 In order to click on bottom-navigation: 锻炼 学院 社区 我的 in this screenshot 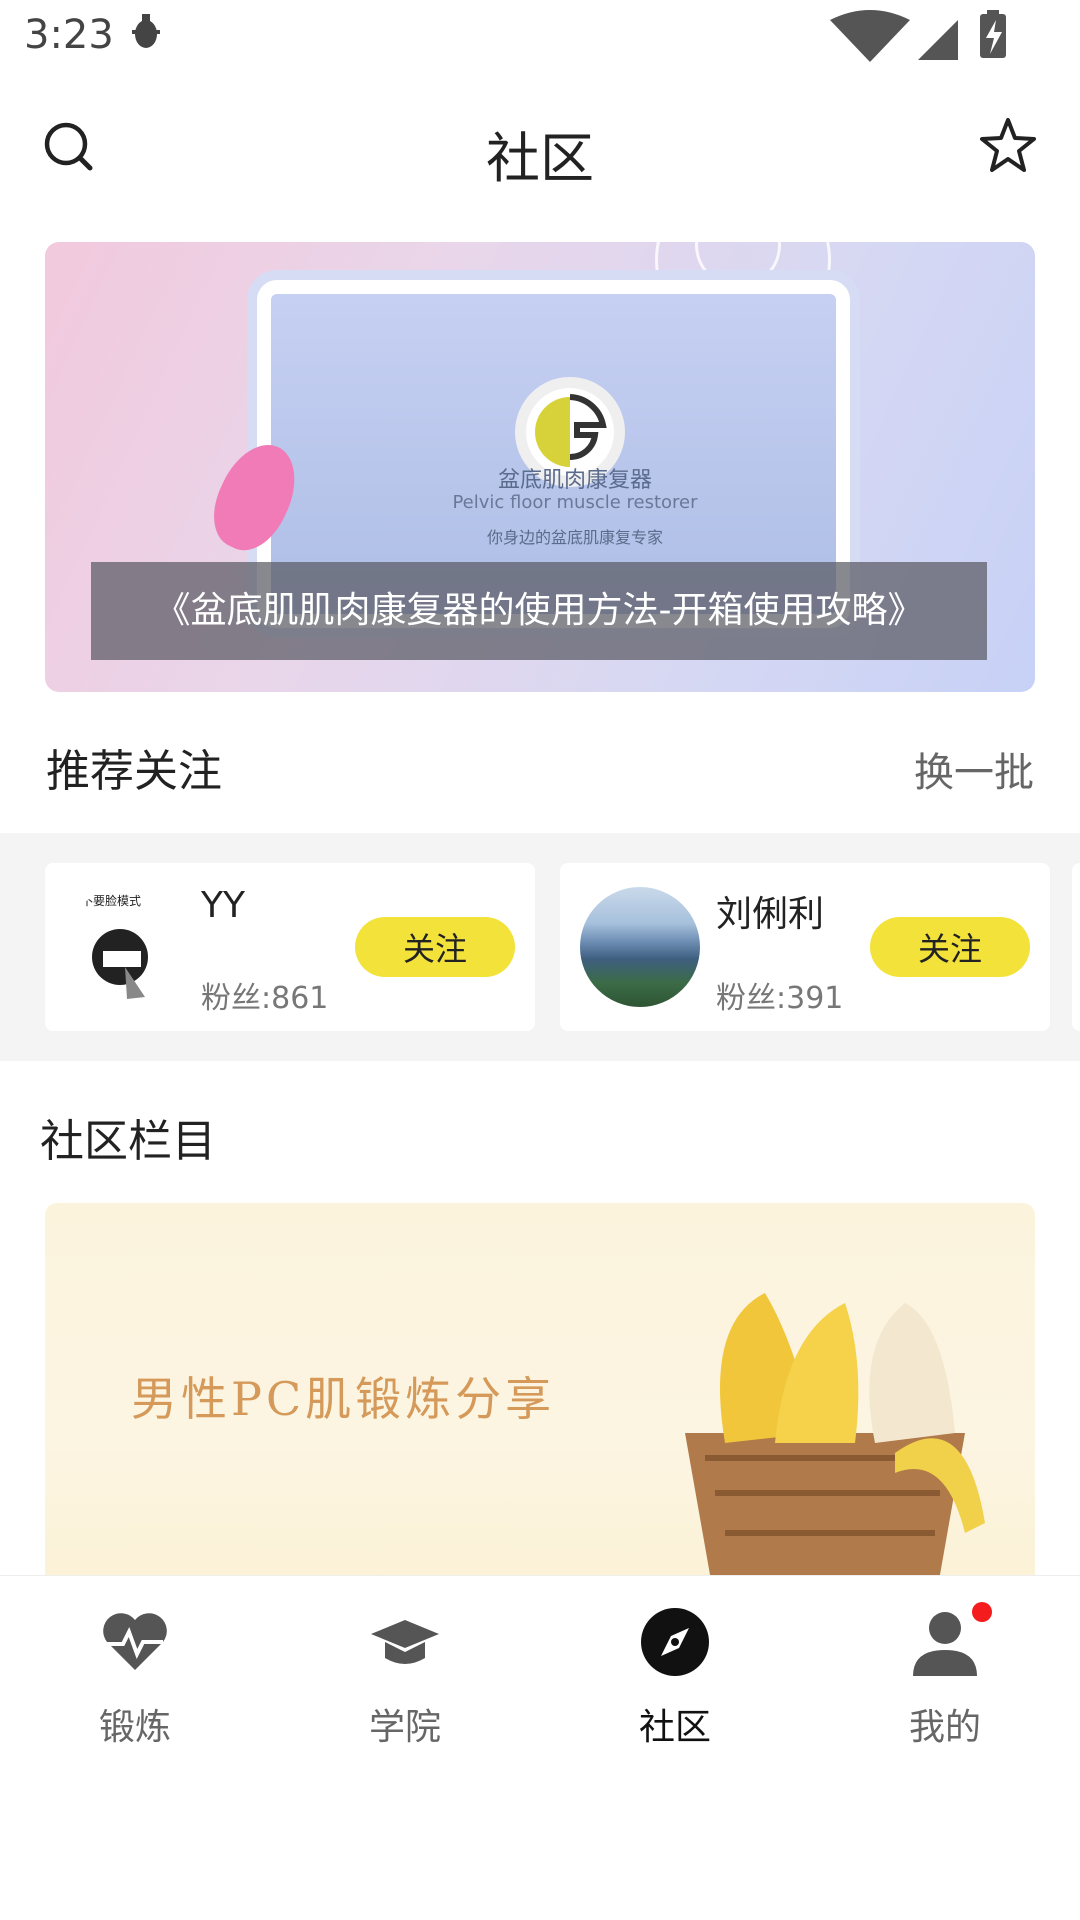, I will do `click(540, 1670)`.